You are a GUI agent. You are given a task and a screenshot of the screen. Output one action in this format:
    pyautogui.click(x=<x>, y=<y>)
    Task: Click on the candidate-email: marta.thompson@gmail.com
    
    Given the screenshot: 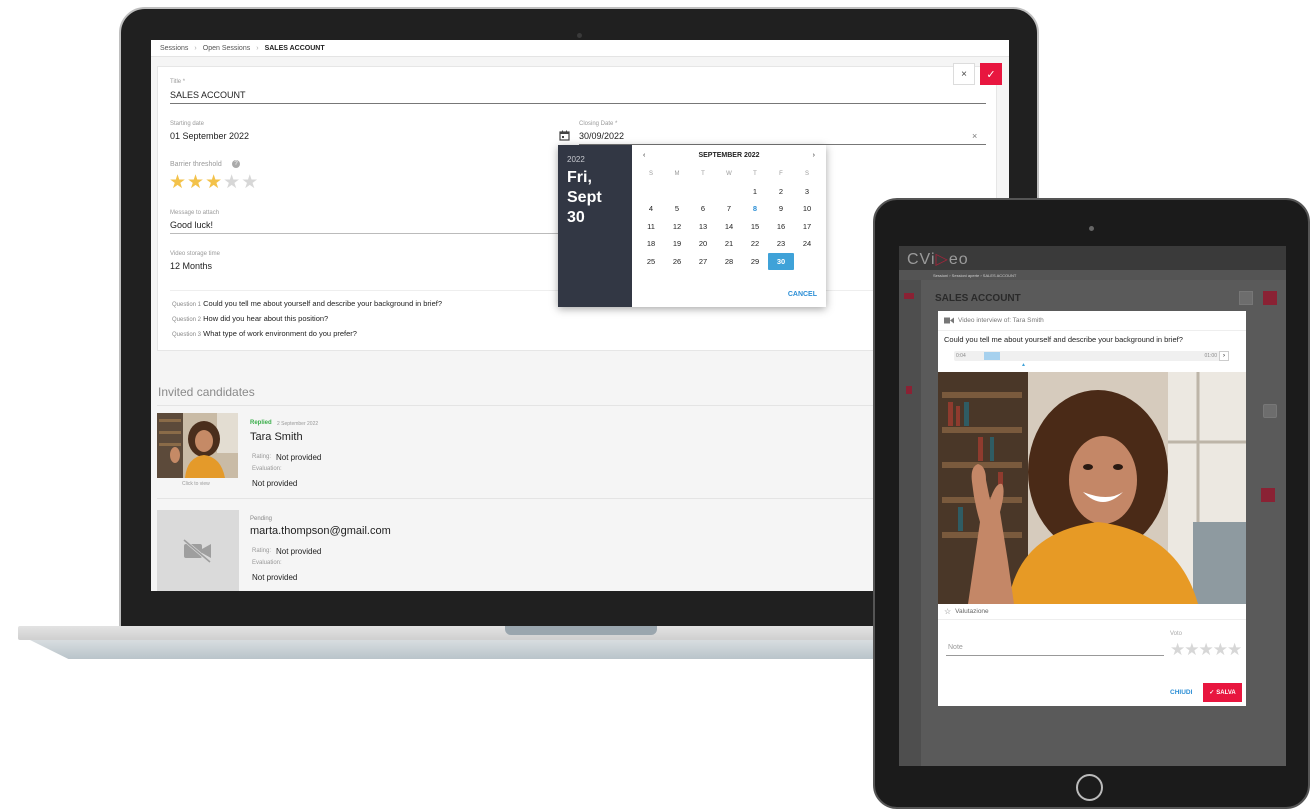 What is the action you would take?
    pyautogui.click(x=320, y=531)
    